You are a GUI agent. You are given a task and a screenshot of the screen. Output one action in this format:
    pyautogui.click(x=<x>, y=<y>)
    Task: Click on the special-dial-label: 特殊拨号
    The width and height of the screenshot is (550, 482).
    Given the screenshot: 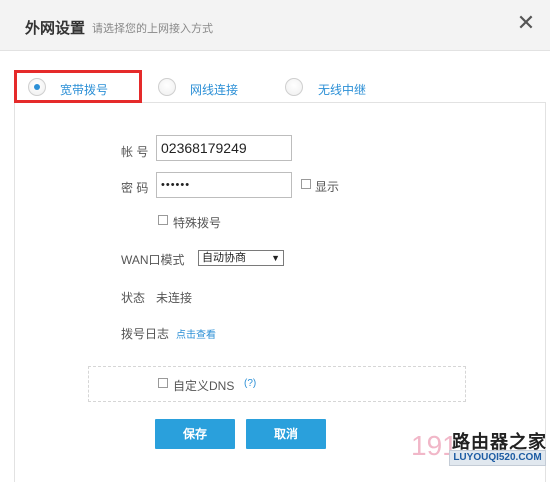 What is the action you would take?
    pyautogui.click(x=197, y=223)
    